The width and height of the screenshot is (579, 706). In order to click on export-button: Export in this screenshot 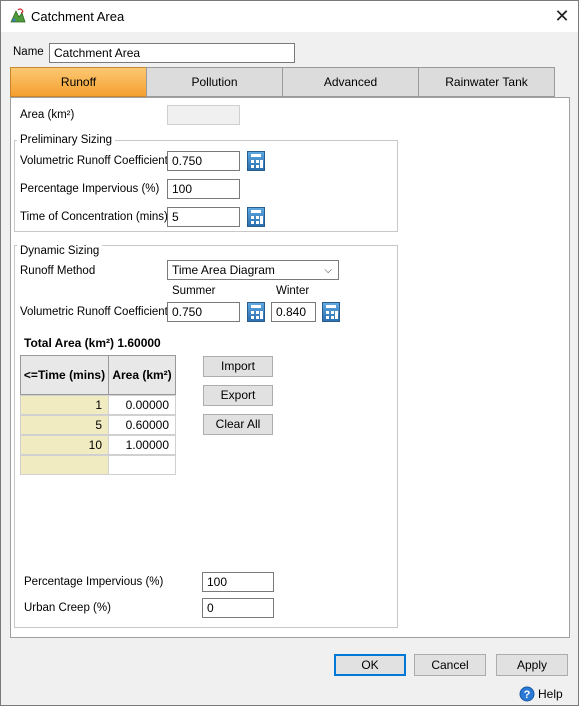, I will do `click(238, 395)`.